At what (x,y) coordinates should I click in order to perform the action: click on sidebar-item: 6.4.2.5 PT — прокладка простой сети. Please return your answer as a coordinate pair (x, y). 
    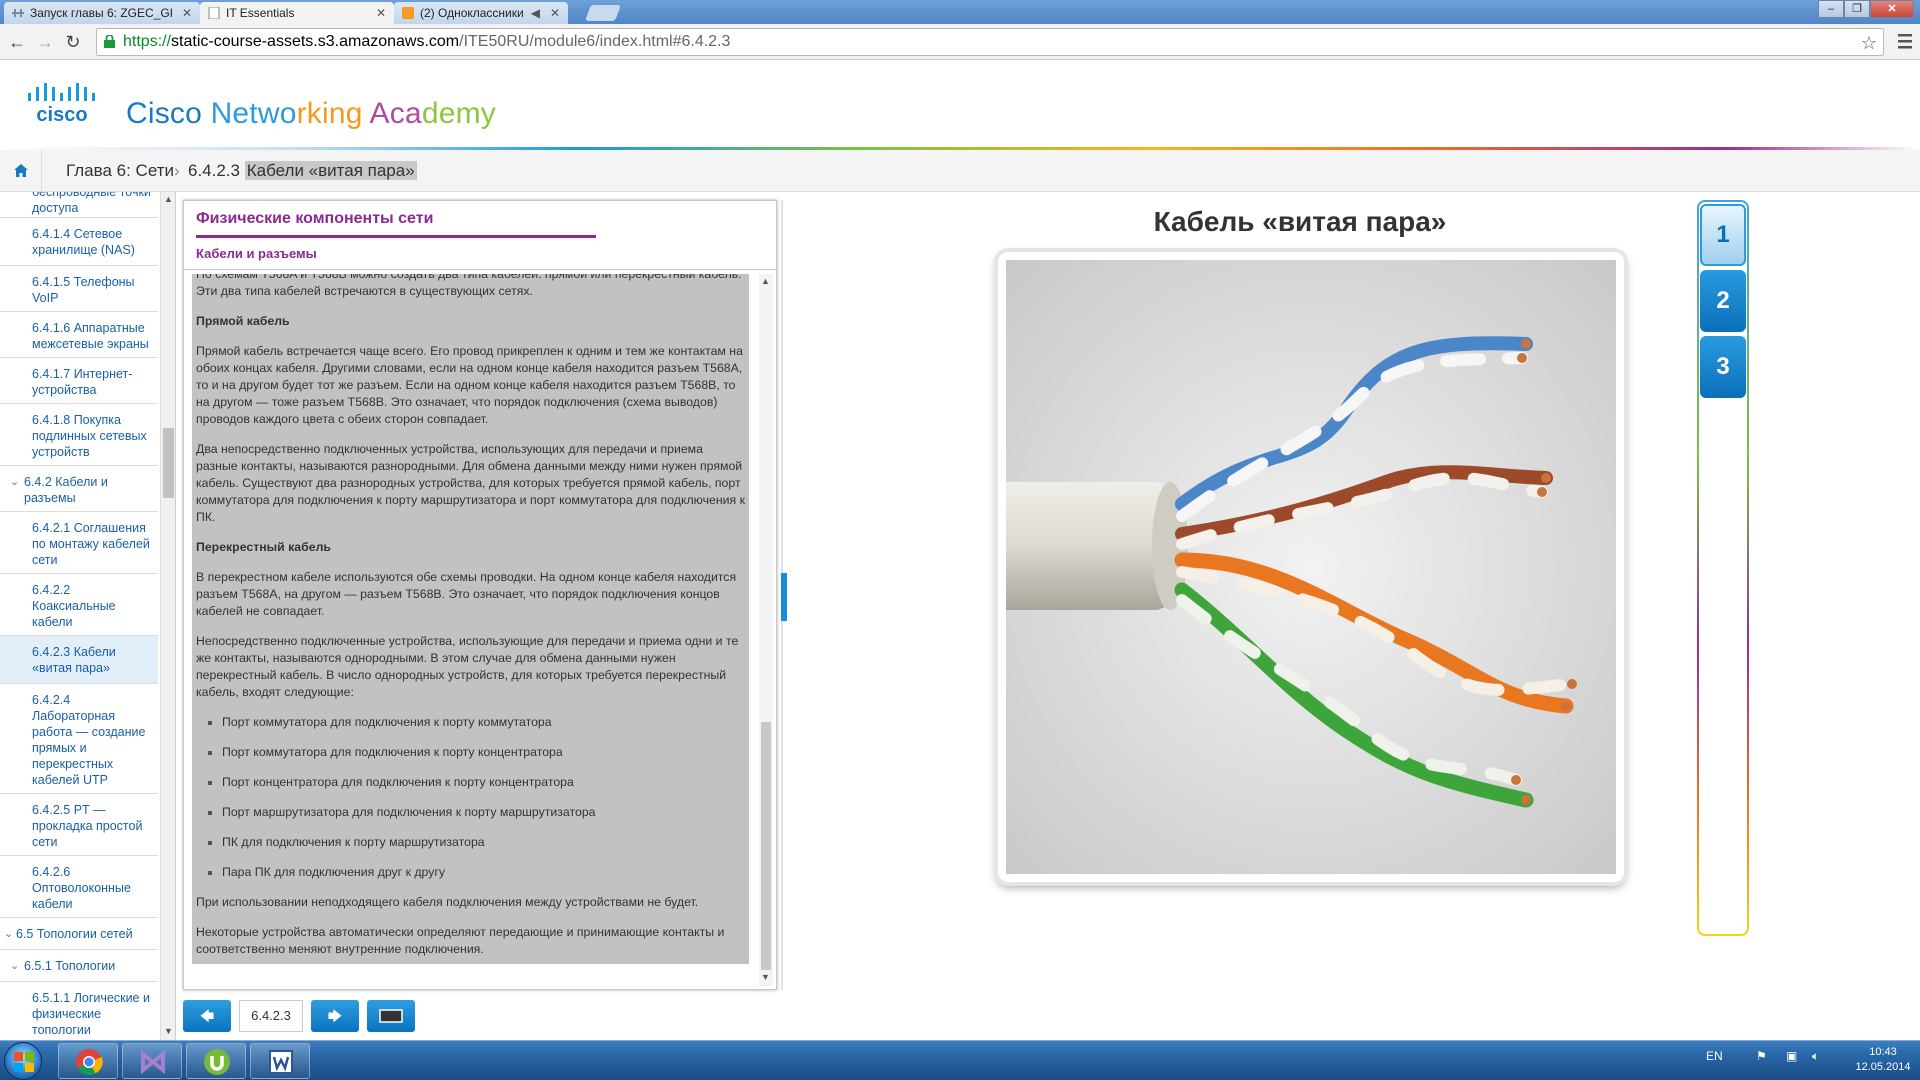
    Looking at the image, I should click on (79, 825).